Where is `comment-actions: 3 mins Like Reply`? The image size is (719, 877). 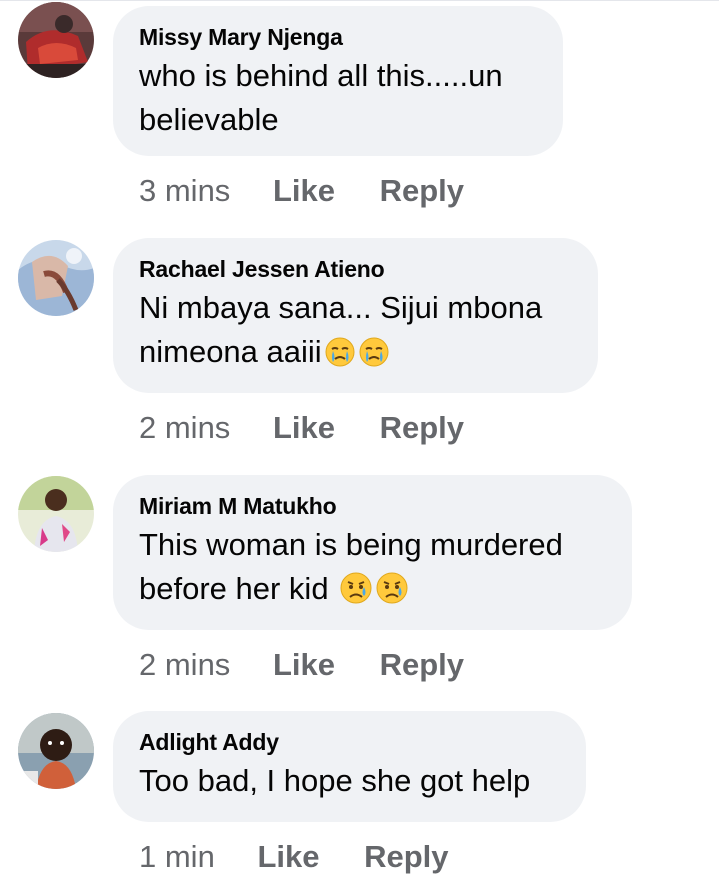 comment-actions: 3 mins Like Reply is located at coordinates (301, 191).